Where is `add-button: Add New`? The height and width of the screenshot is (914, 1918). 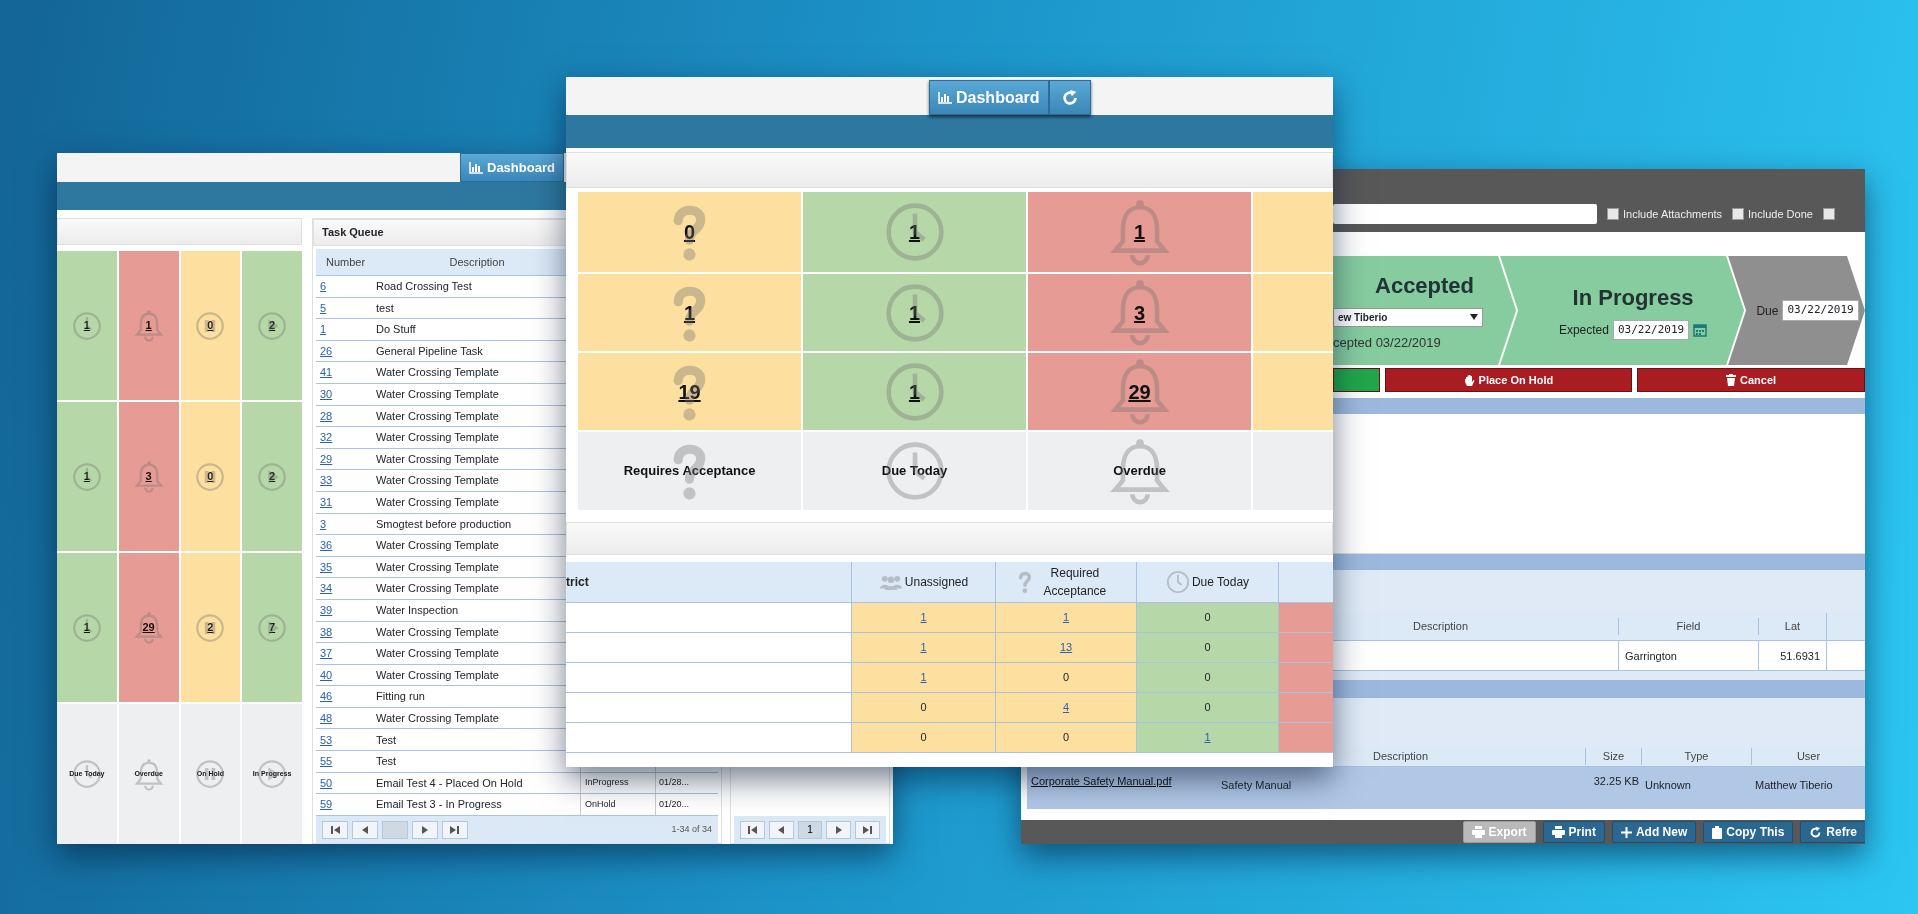 add-button: Add New is located at coordinates (1654, 832).